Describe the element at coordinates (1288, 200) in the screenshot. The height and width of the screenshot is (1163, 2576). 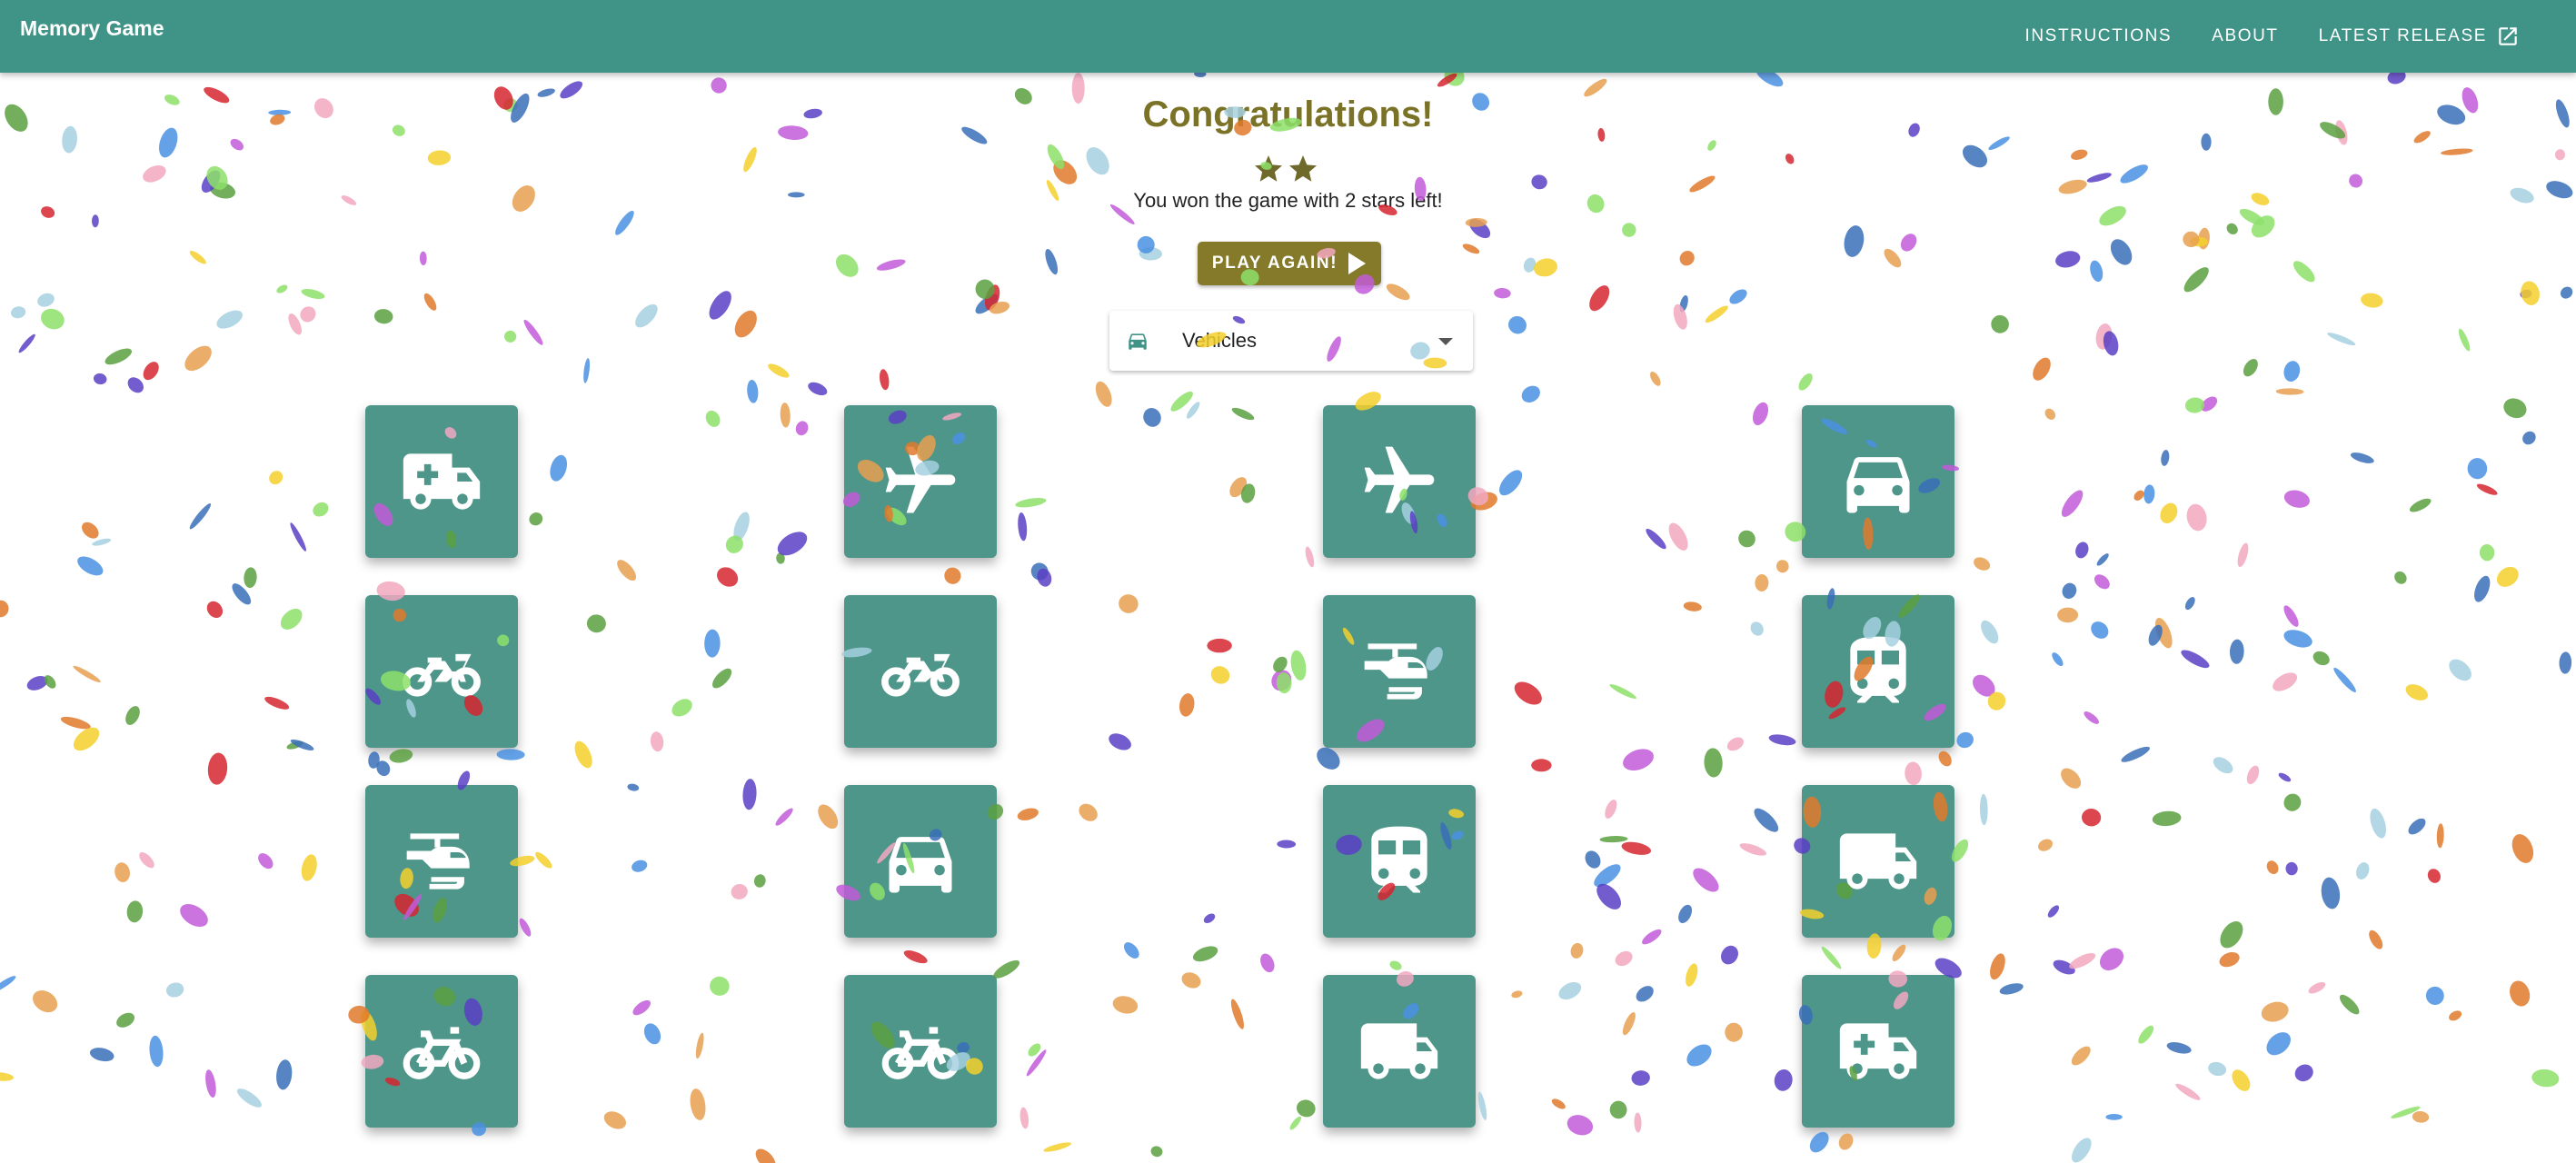
I see `win-message: You won the game with 2 stars left!` at that location.